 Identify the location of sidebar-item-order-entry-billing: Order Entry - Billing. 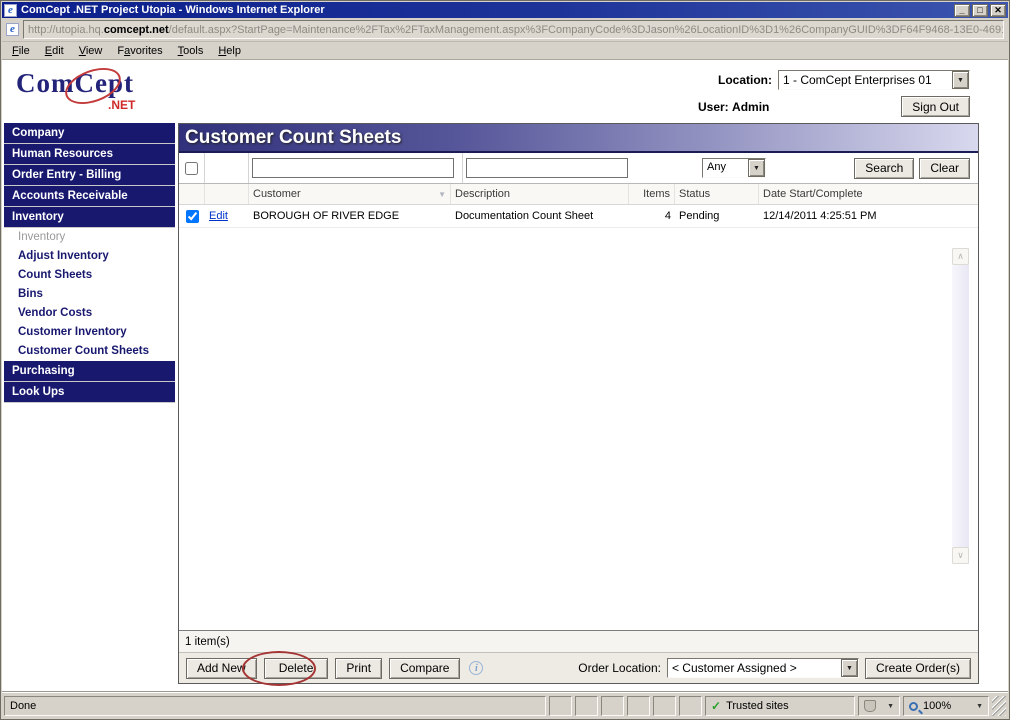
(89, 175).